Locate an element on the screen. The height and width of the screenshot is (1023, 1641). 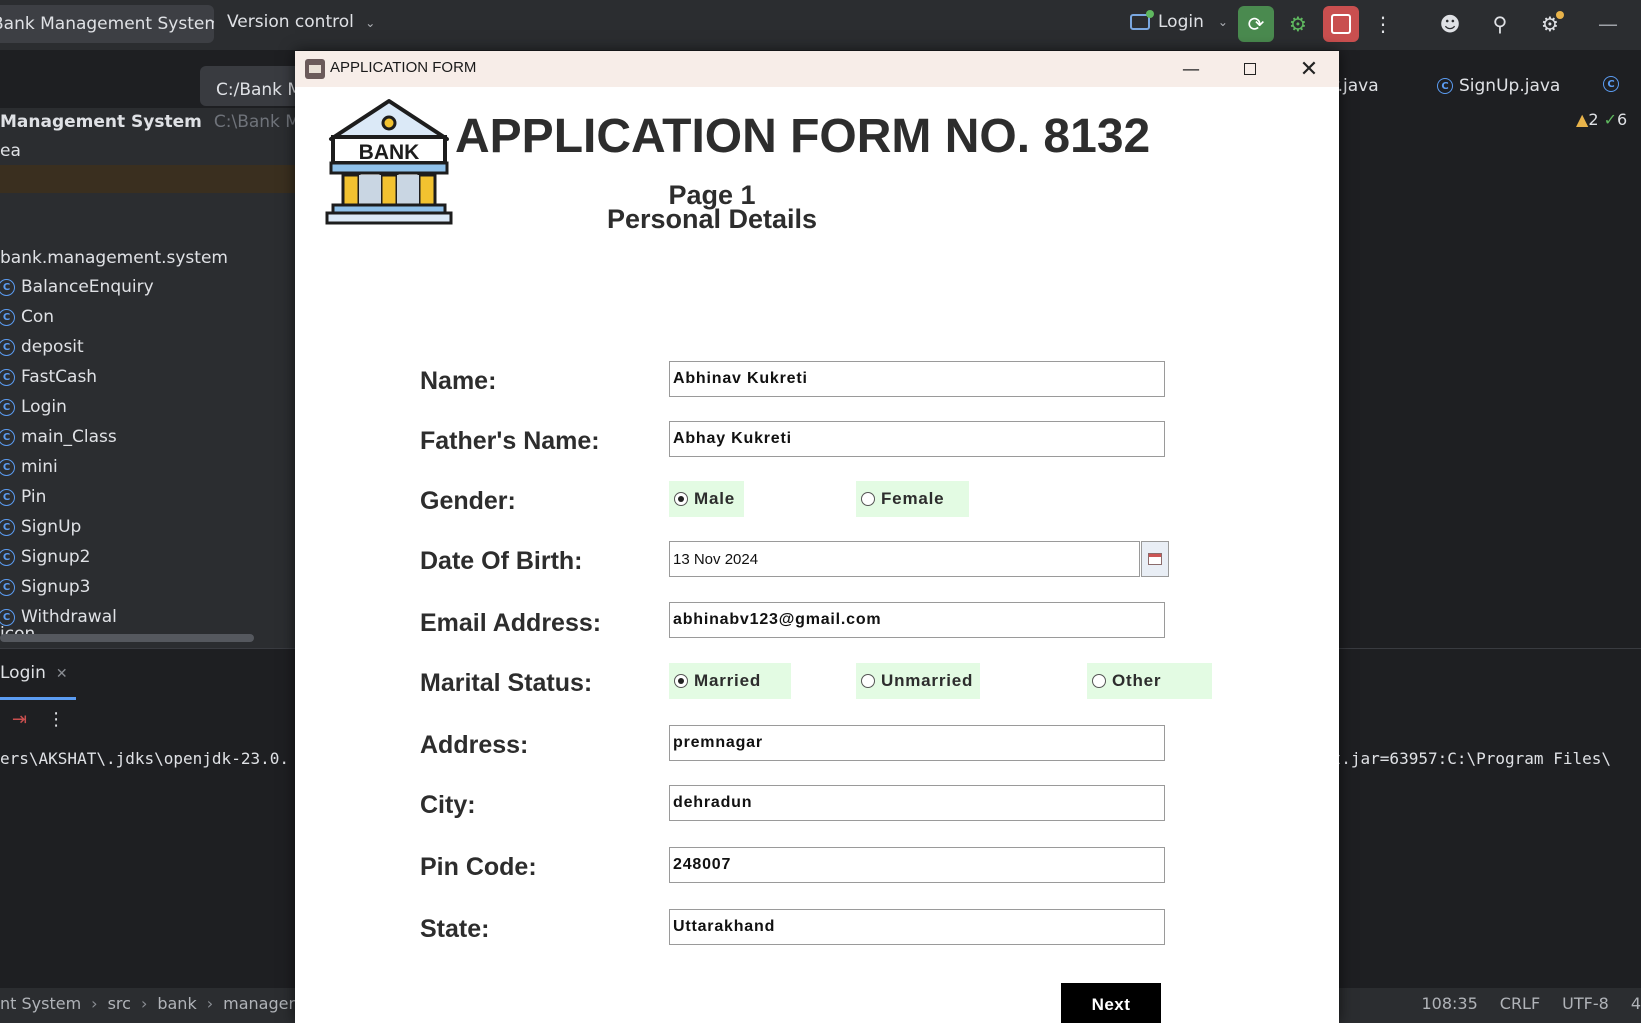
version-control-menu: Version control ⌄ is located at coordinates (301, 22).